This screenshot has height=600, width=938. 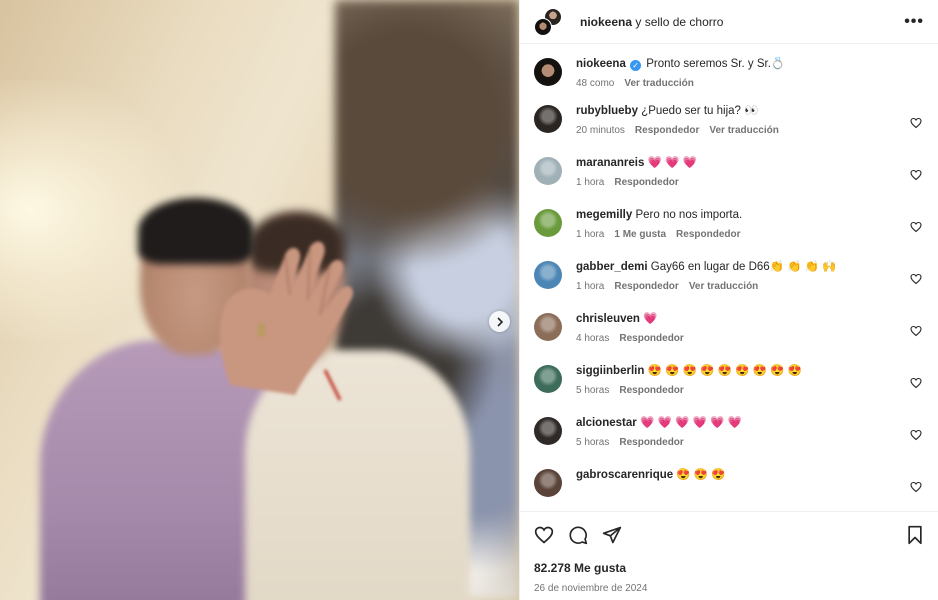 I want to click on comment-username: gabroscarenrique, so click(x=624, y=475).